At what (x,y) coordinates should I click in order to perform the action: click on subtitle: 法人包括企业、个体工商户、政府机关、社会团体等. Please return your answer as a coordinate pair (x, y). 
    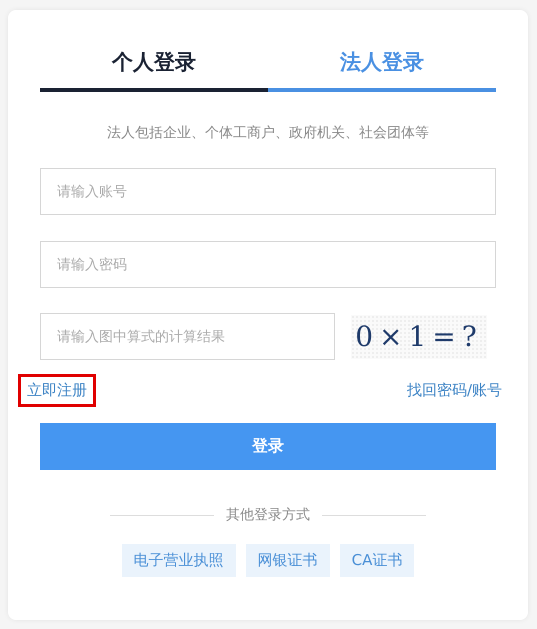
    Looking at the image, I should click on (268, 133).